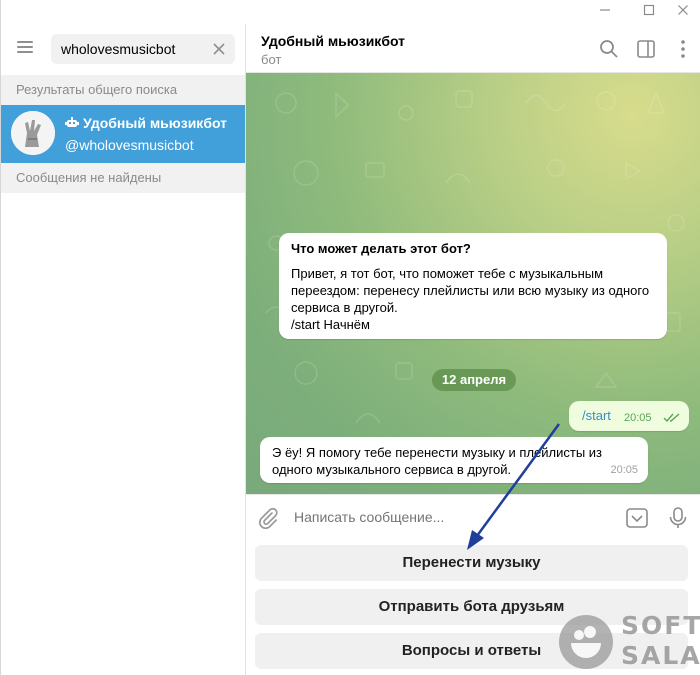  What do you see at coordinates (271, 59) in the screenshot?
I see `chat-status: бот` at bounding box center [271, 59].